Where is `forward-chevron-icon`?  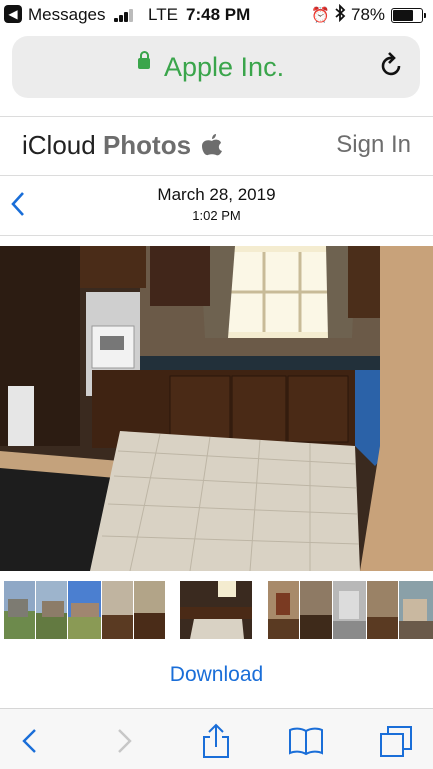
forward-chevron-icon is located at coordinates (124, 741).